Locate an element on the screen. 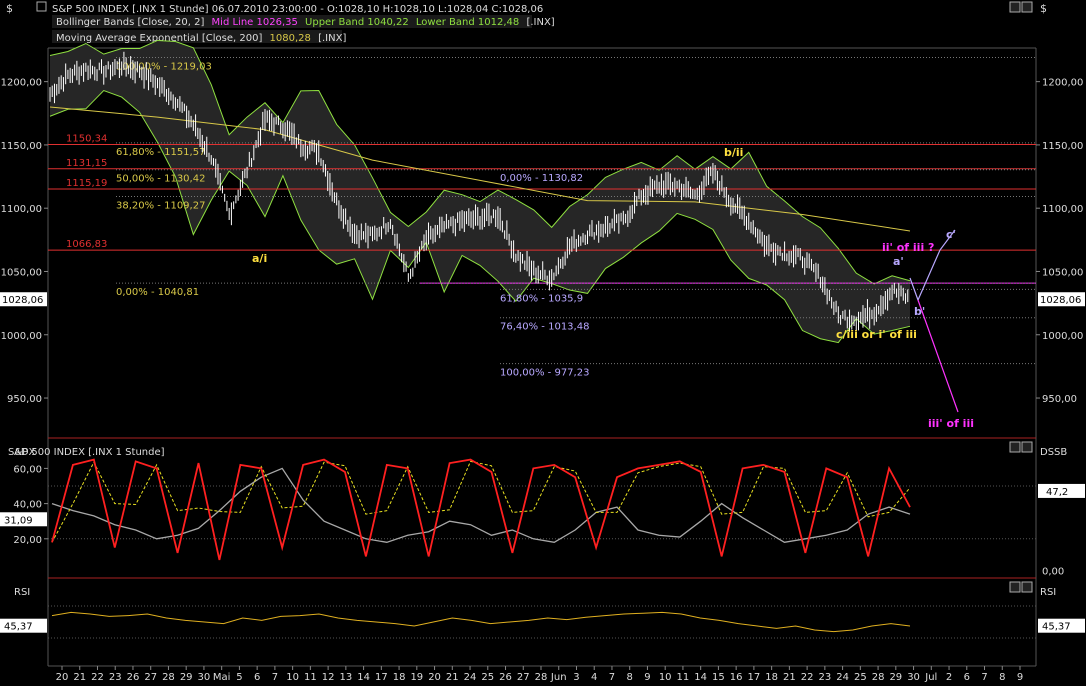 Image resolution: width=1086 pixels, height=686 pixels. x-tick-label: 13 is located at coordinates (345, 677).